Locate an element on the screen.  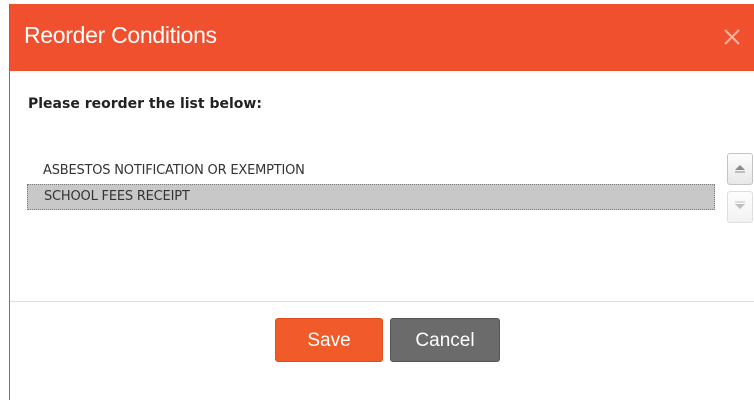
list-item-selected: SCHOOL FEES RECEIPT is located at coordinates (371, 197).